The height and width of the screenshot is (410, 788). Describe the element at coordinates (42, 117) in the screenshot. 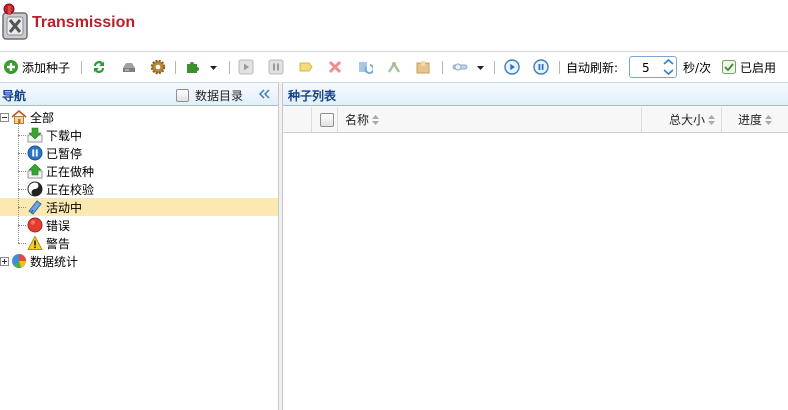

I see `tree-item-label: 全部` at that location.